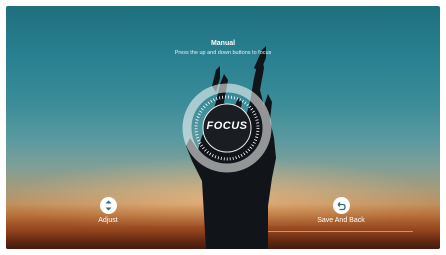  I want to click on return-arrow-icon, so click(341, 205).